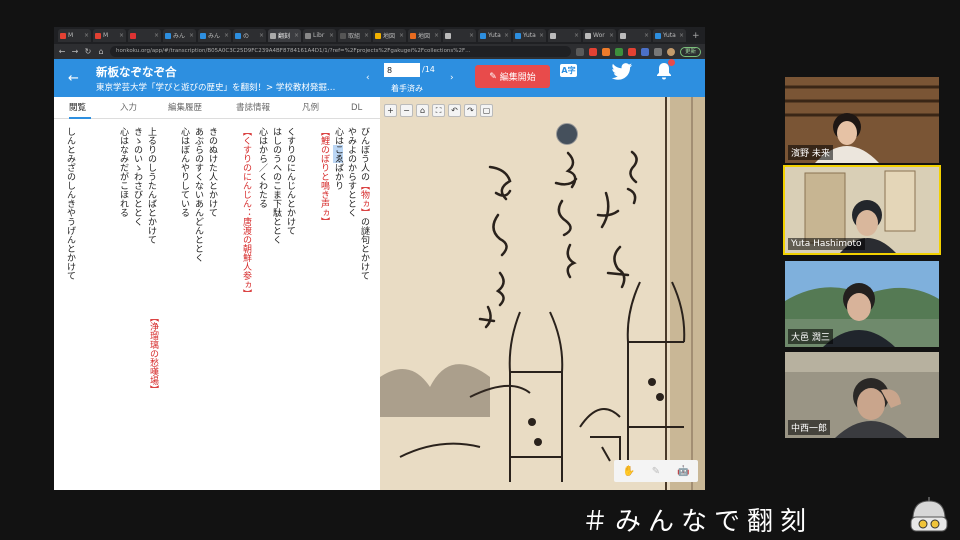 This screenshot has height=540, width=960. I want to click on browser-tab: 翻刻 ×, so click(284, 35).